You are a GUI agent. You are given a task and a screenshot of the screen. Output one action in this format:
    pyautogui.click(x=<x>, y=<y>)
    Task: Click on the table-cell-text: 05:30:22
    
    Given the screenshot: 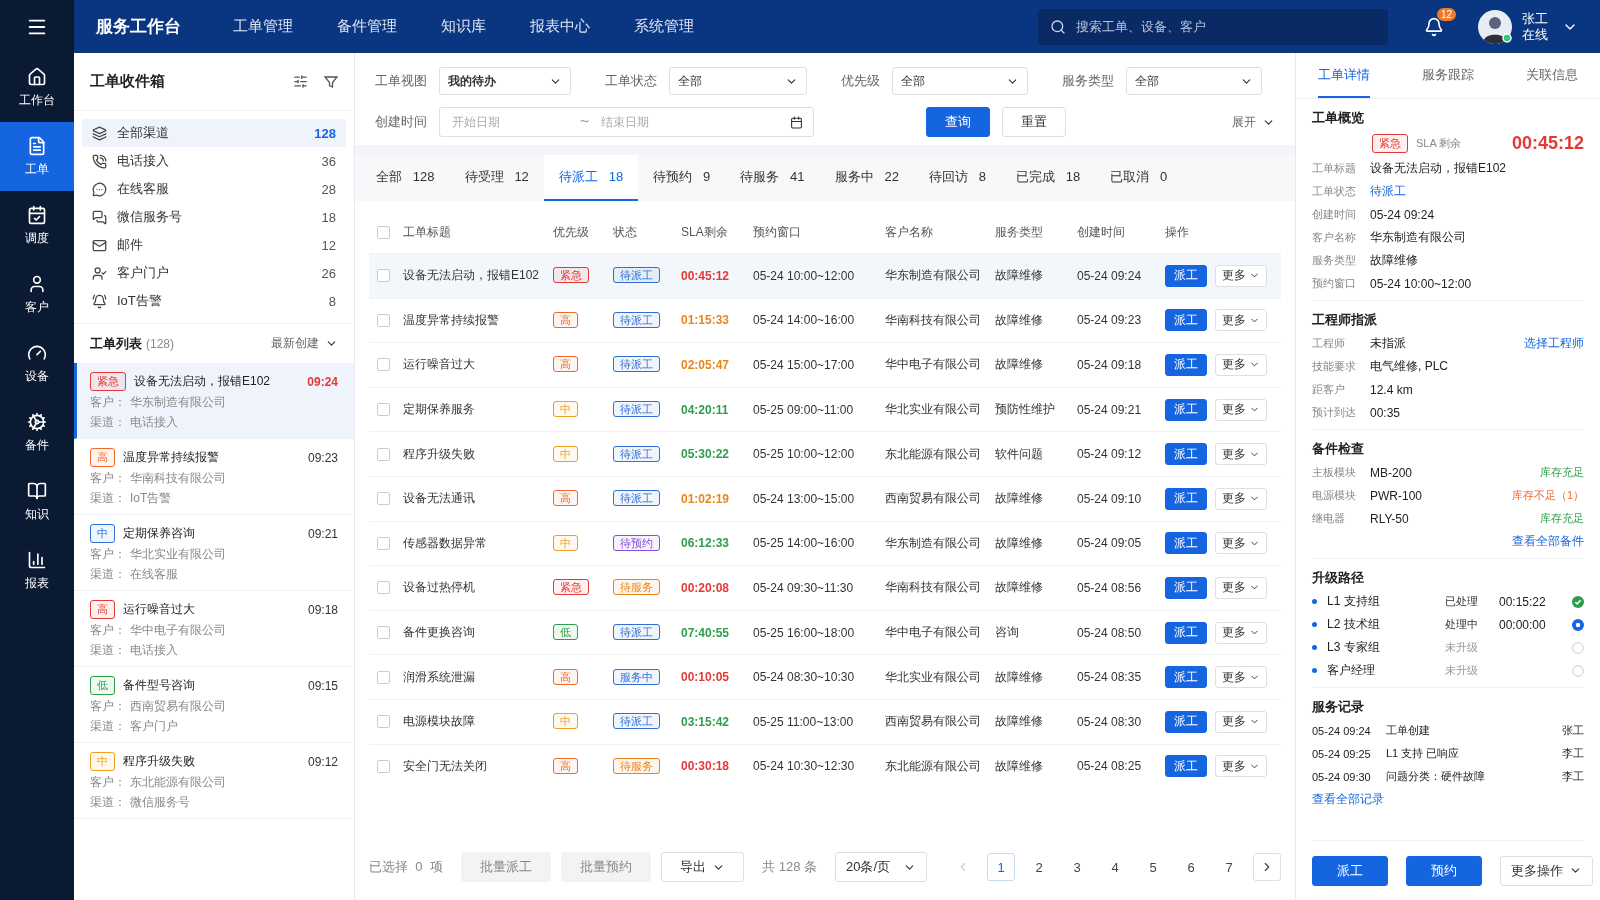 What is the action you would take?
    pyautogui.click(x=706, y=454)
    